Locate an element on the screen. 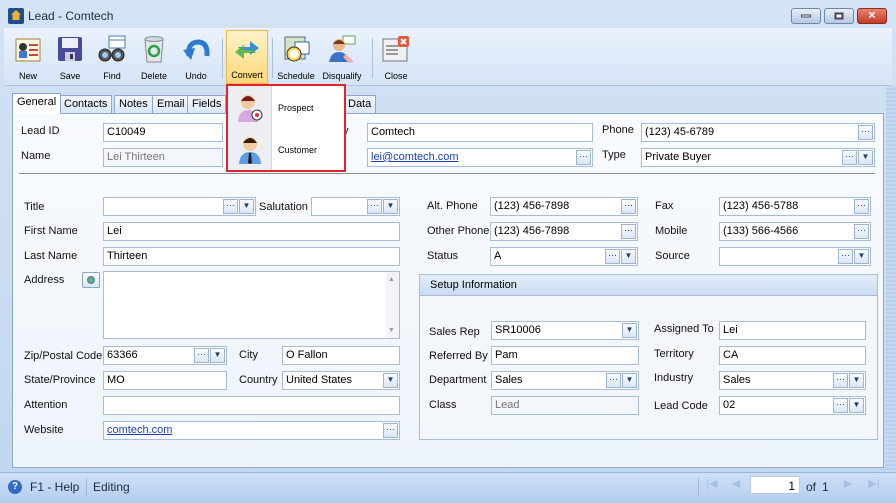 The width and height of the screenshot is (896, 503). close-label: Close is located at coordinates (396, 76).